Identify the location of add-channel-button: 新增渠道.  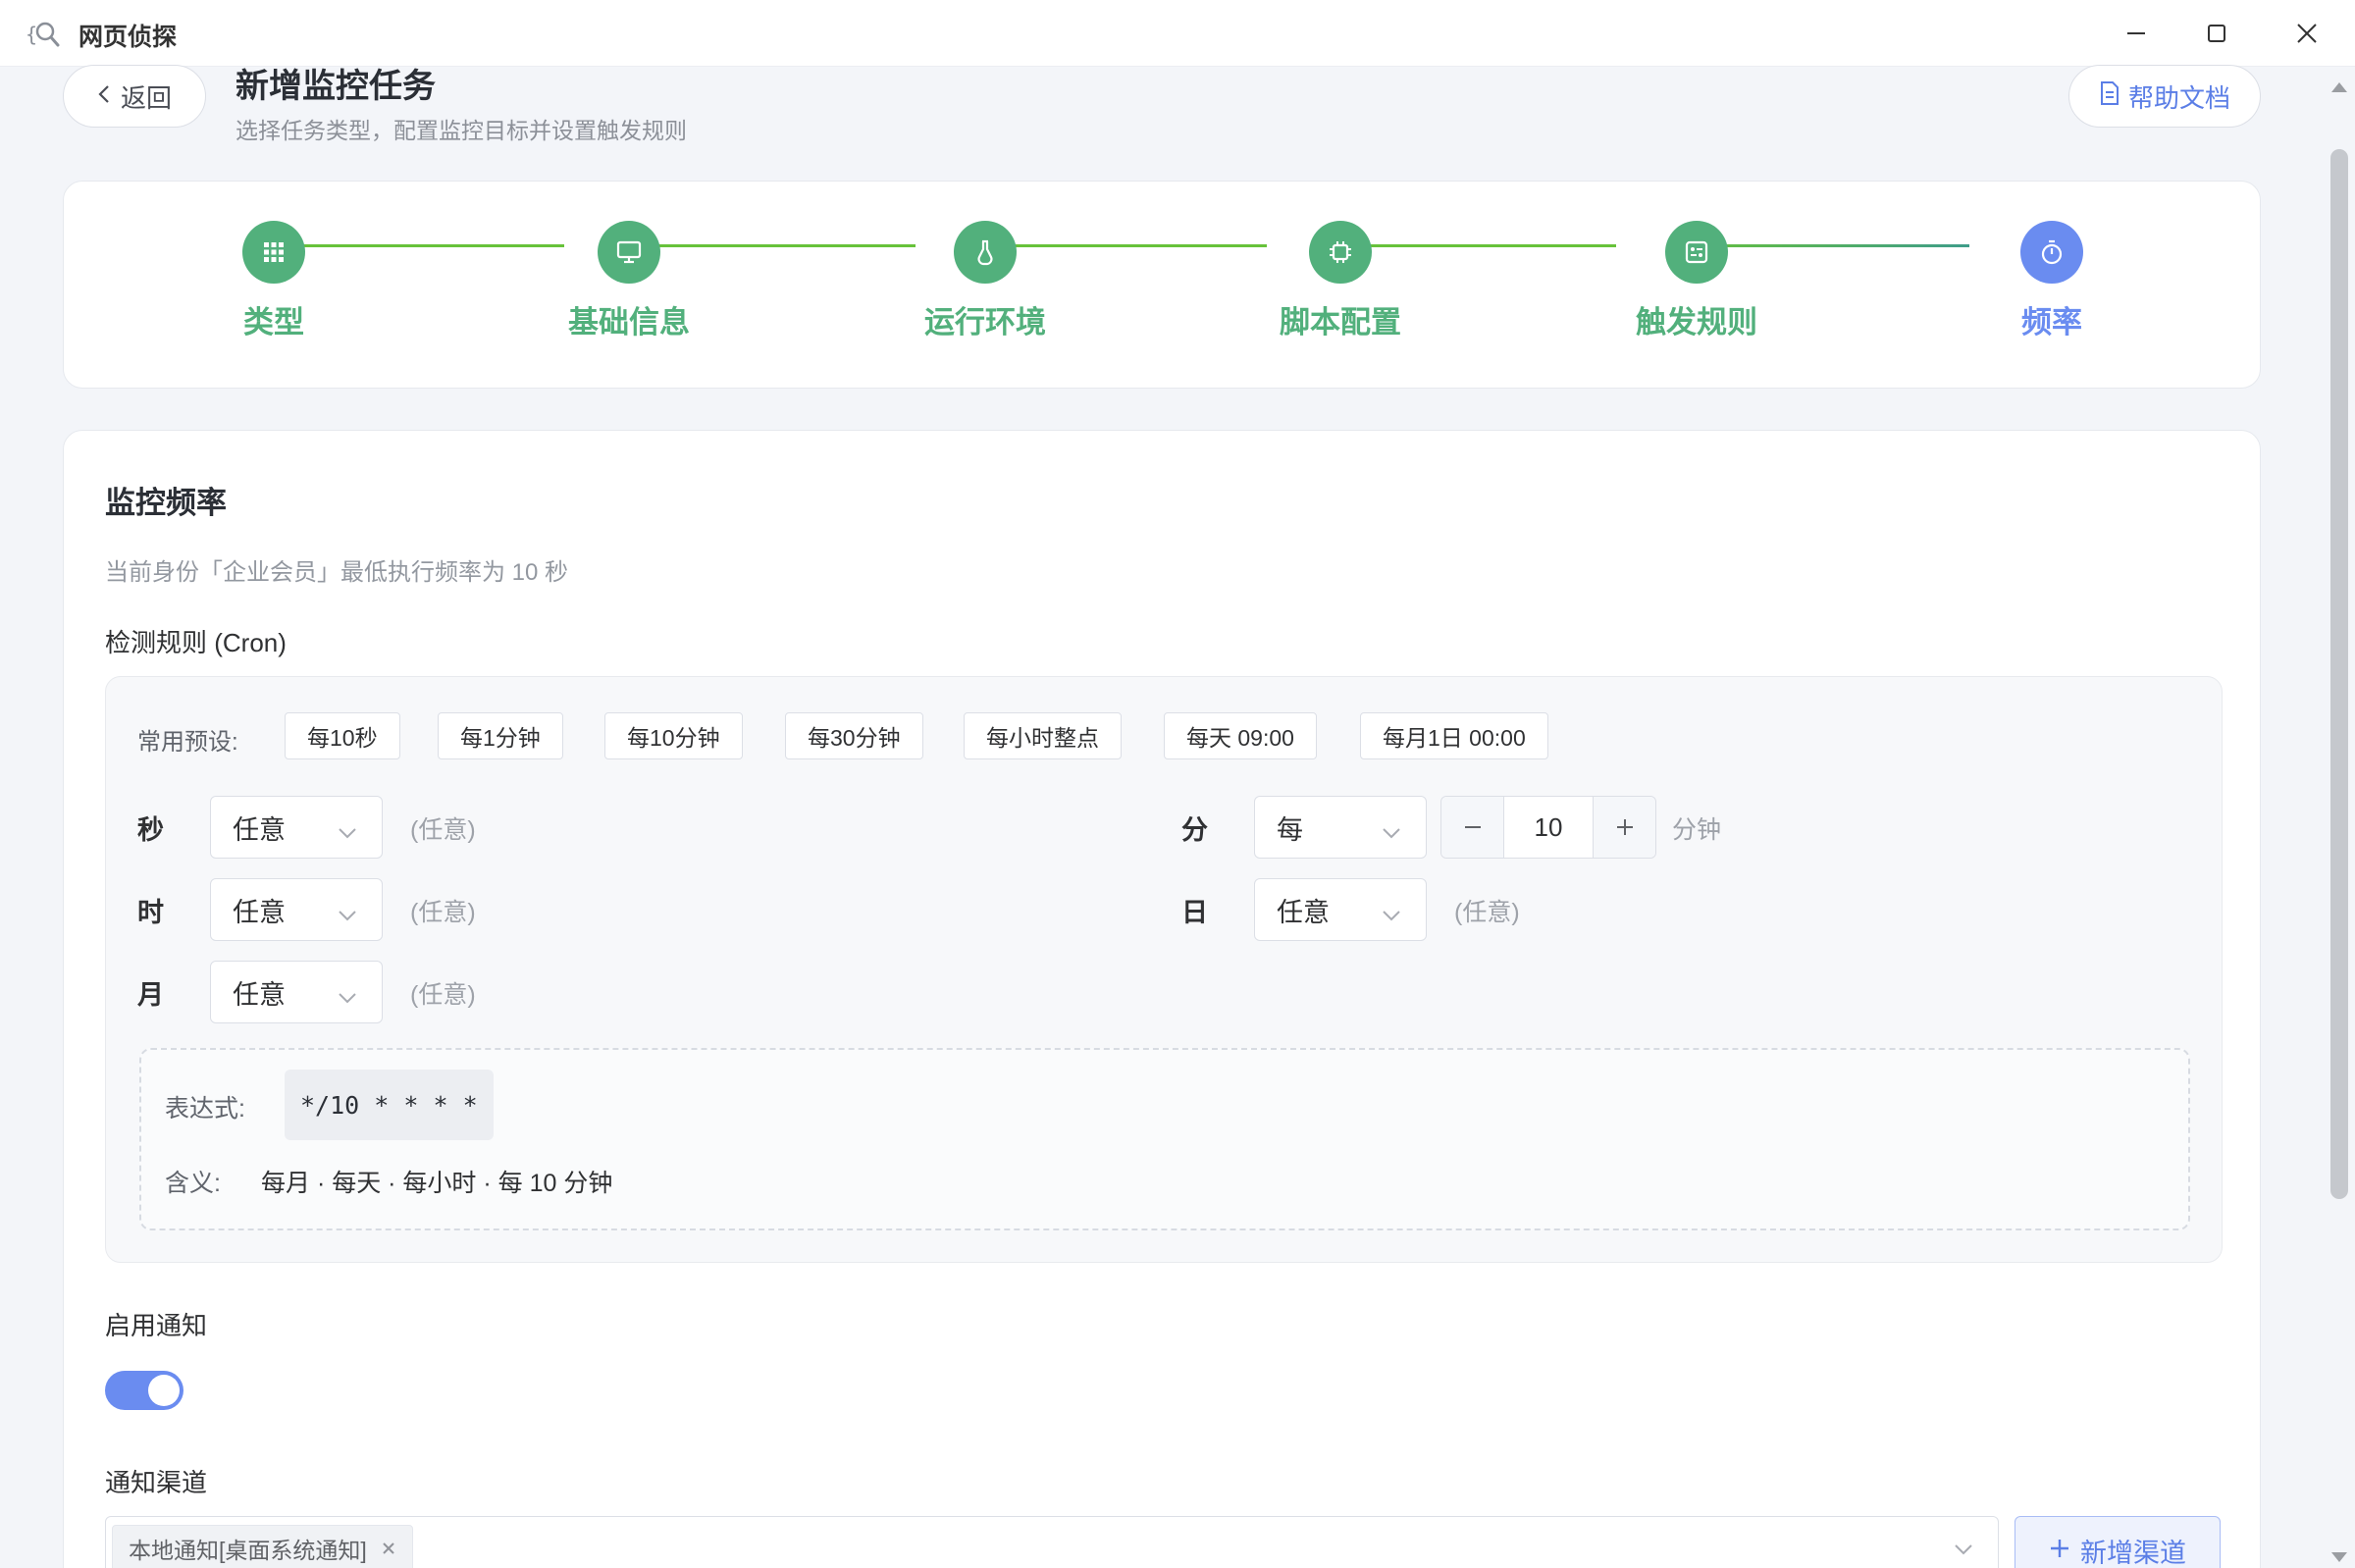
(2118, 1542).